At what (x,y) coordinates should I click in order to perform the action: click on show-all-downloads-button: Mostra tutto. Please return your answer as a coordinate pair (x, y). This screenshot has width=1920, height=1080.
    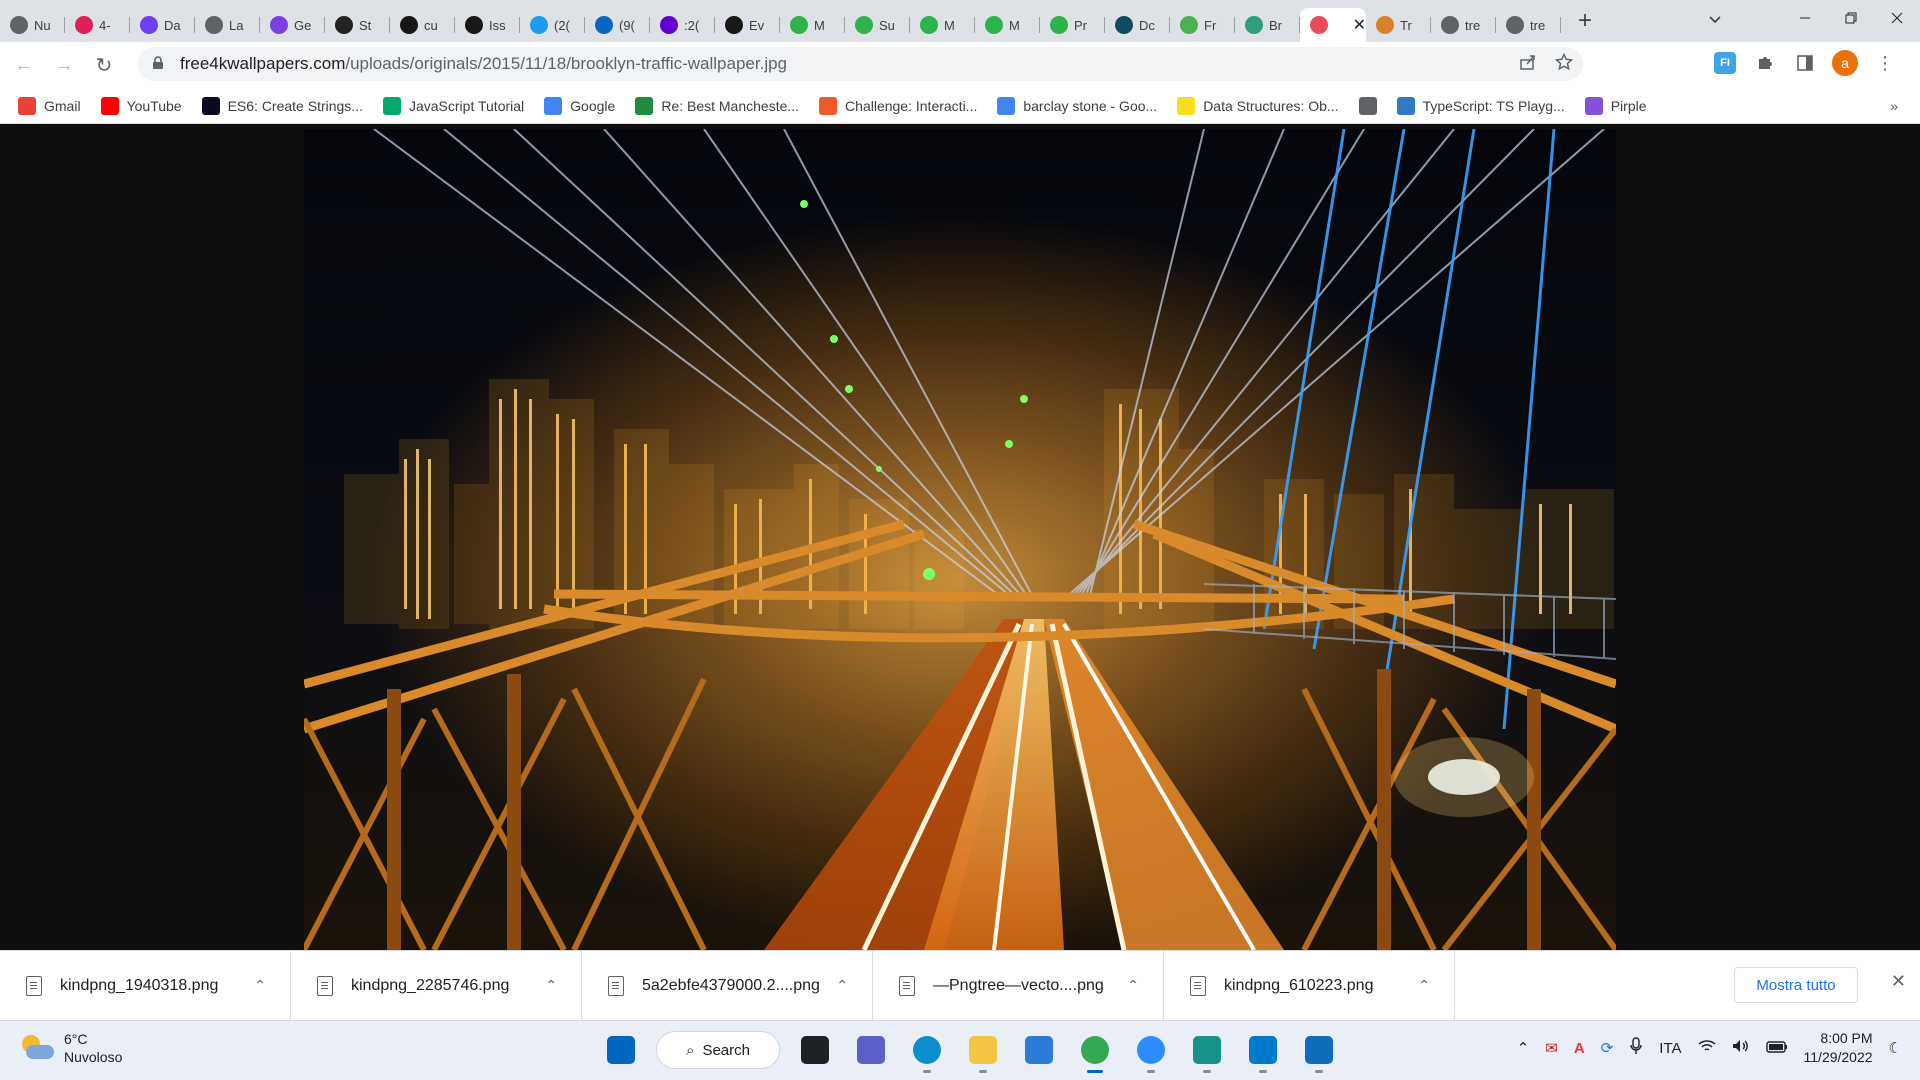
    Looking at the image, I should click on (1796, 985).